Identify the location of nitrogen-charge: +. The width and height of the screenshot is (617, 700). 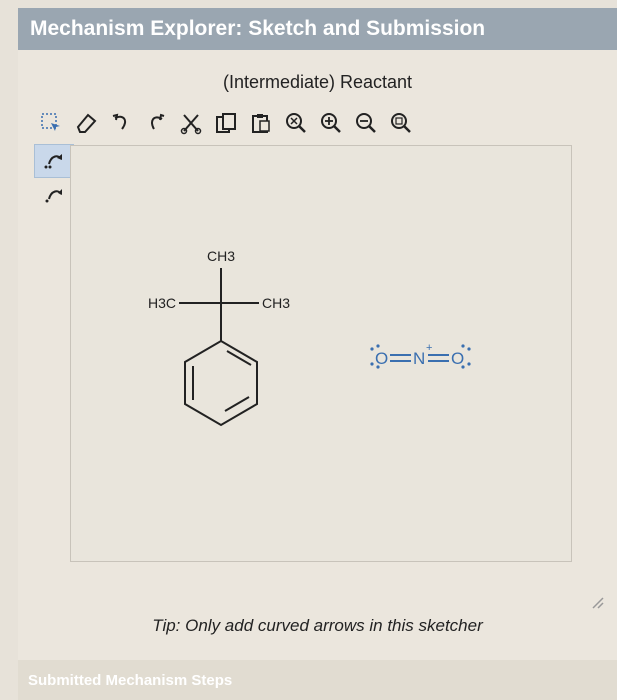
(429, 348).